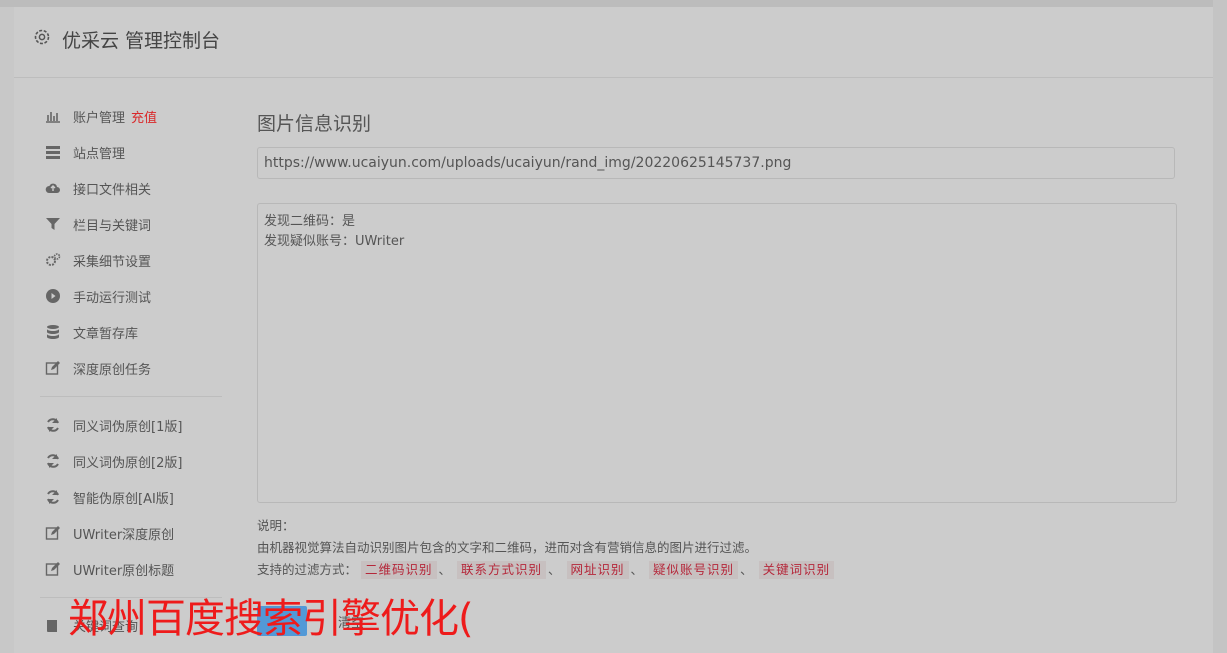 The height and width of the screenshot is (653, 1227). I want to click on sidebar-item-collect-settings: 采集细节设置, so click(131, 260).